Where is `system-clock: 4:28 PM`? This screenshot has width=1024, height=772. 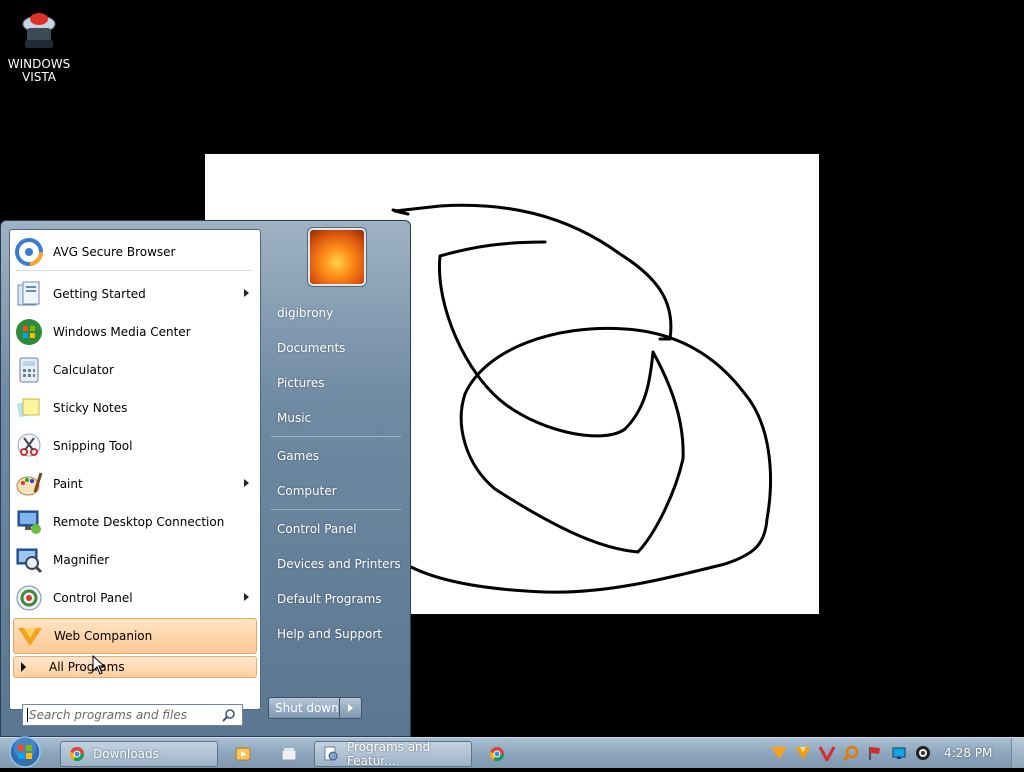 system-clock: 4:28 PM is located at coordinates (968, 753).